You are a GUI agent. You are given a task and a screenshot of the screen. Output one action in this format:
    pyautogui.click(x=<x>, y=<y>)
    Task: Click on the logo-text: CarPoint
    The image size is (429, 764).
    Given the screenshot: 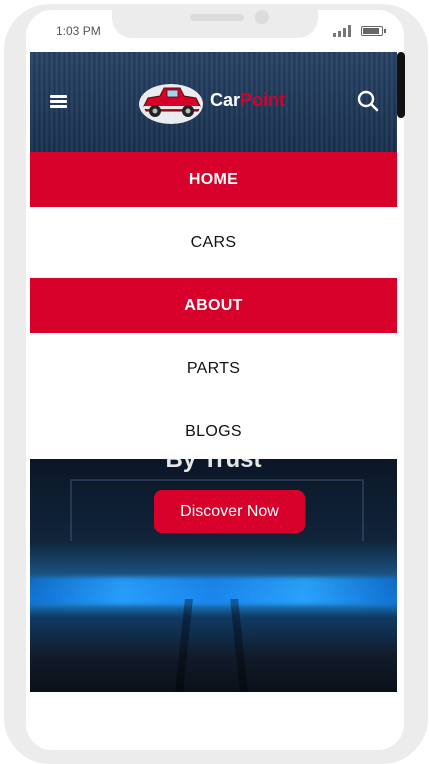 What is the action you would take?
    pyautogui.click(x=247, y=100)
    